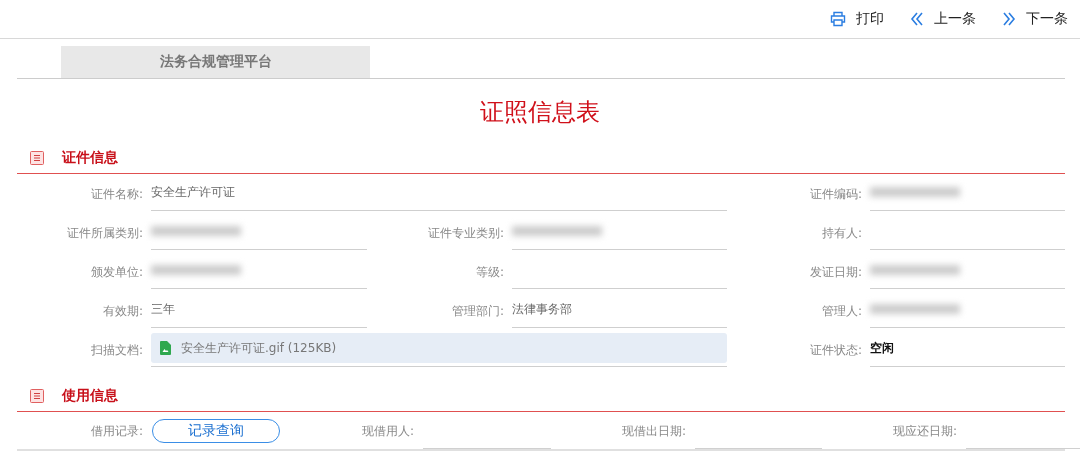 The height and width of the screenshot is (465, 1080). Describe the element at coordinates (439, 348) in the screenshot. I see `attachment-chip: 安全生产许可证.gif (125KB)` at that location.